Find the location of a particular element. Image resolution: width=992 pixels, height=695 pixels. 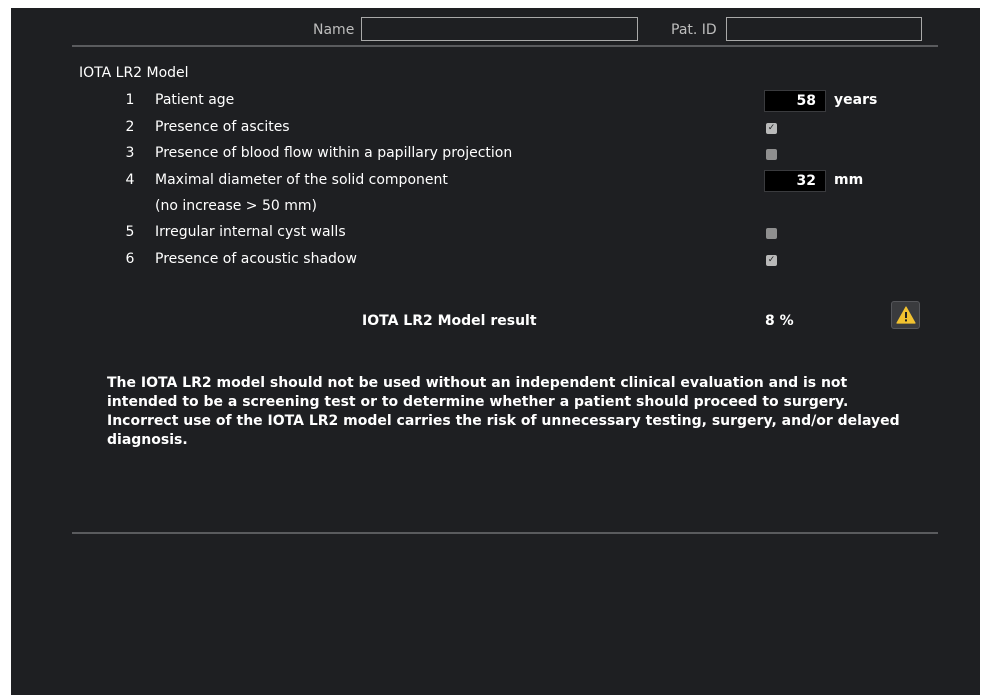

item-label: Maximal diameter of the solid component is located at coordinates (301, 180).